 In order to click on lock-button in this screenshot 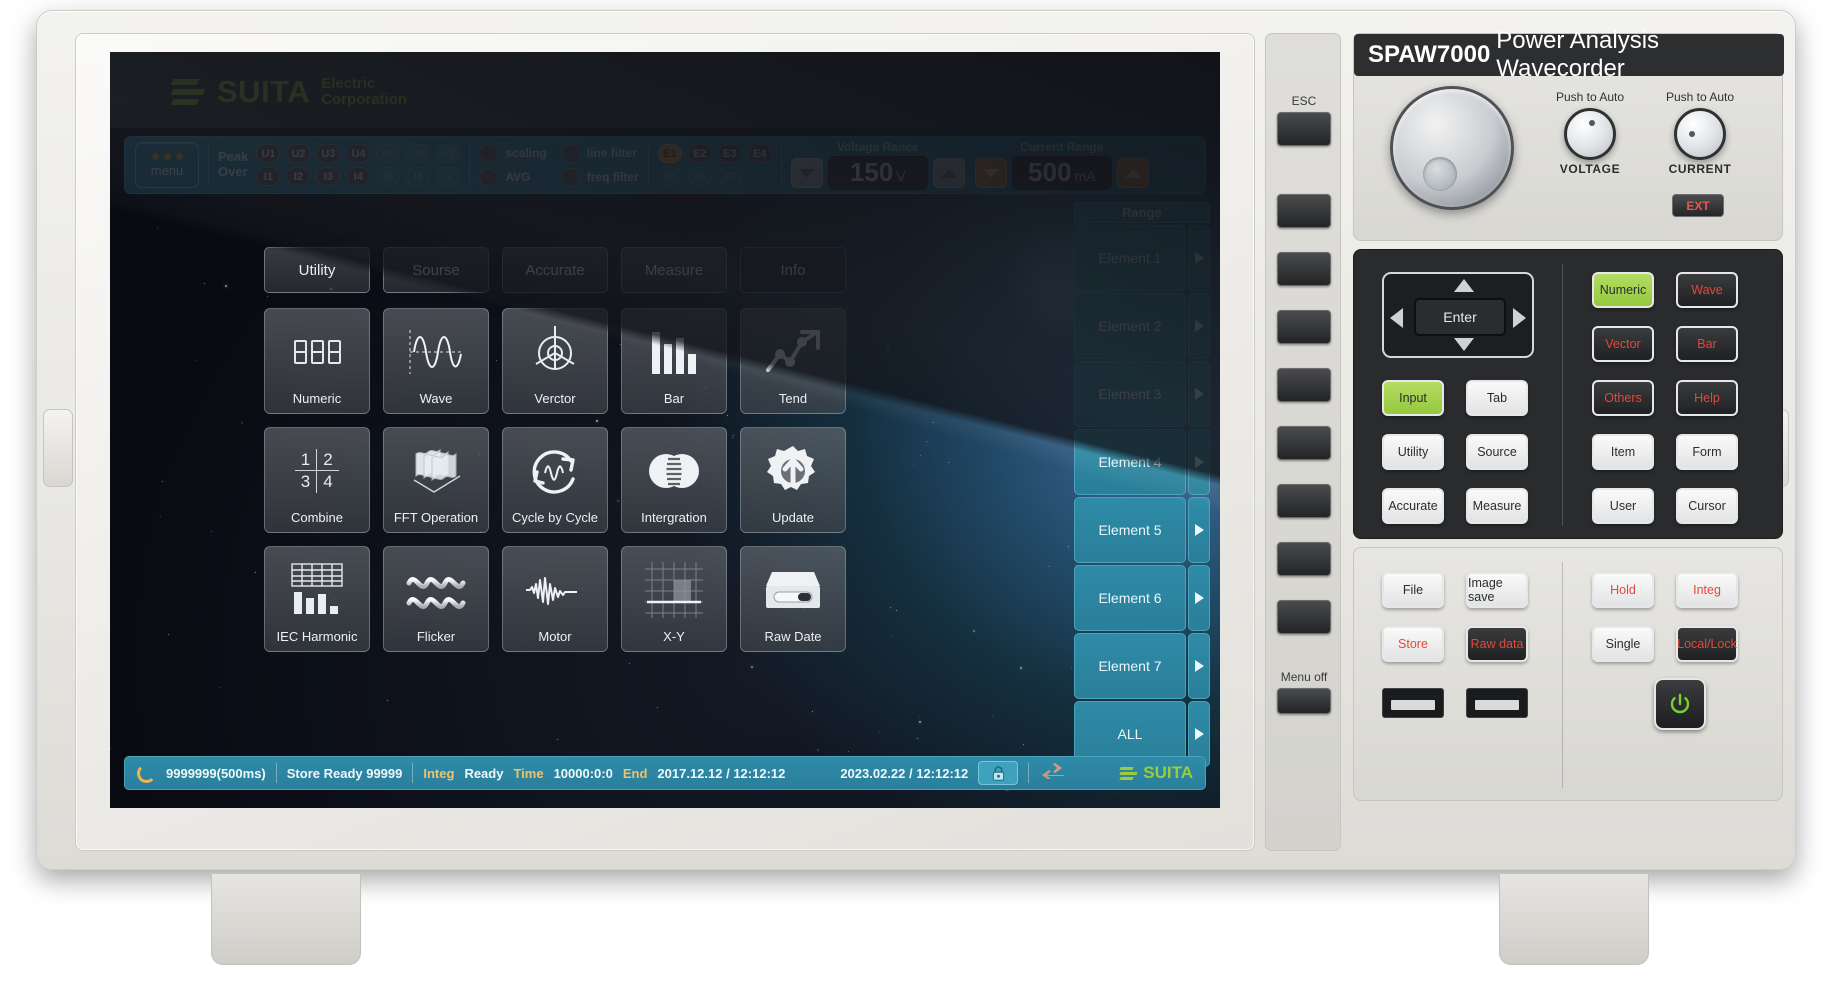, I will do `click(998, 773)`.